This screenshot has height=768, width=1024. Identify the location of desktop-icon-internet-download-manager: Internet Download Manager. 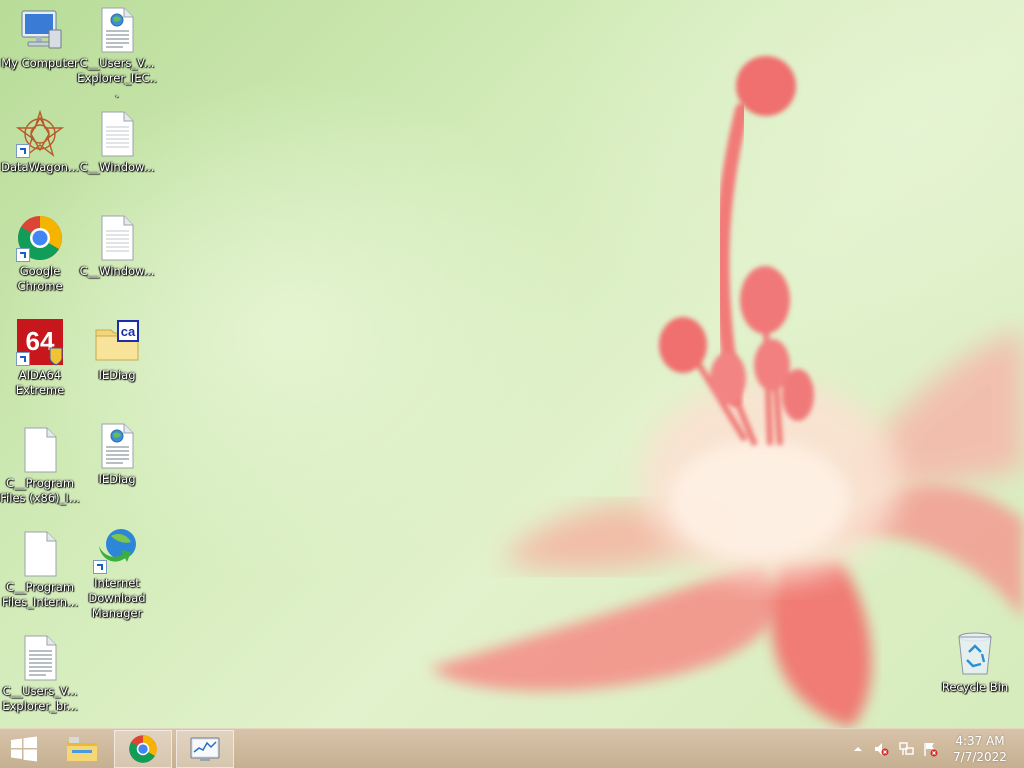
(117, 573).